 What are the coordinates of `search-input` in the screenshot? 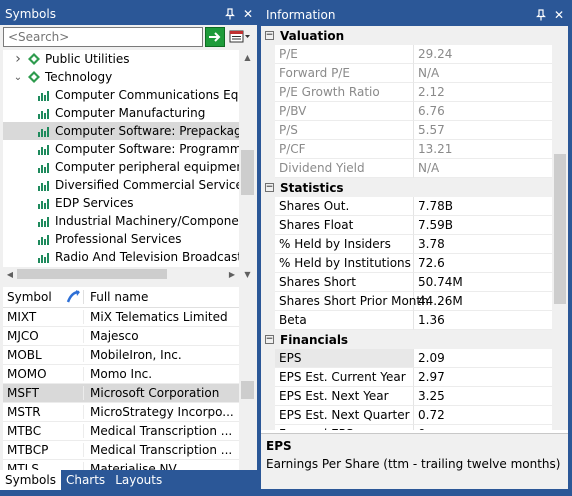 It's located at (103, 37).